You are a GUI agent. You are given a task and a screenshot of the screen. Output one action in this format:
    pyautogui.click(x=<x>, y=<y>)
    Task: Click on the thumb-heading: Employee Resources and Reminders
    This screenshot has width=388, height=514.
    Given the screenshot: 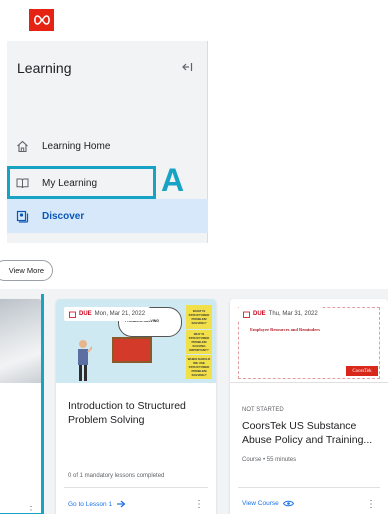 What is the action you would take?
    pyautogui.click(x=285, y=329)
    